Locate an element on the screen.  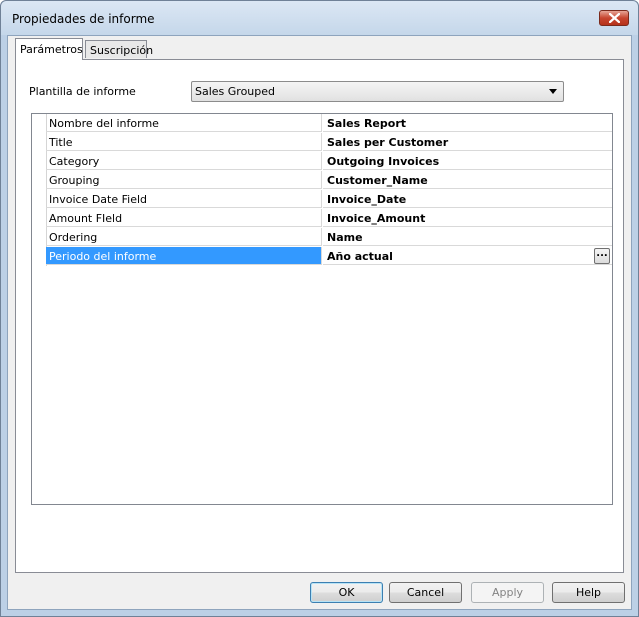
dropdown-arrow-icon is located at coordinates (553, 91).